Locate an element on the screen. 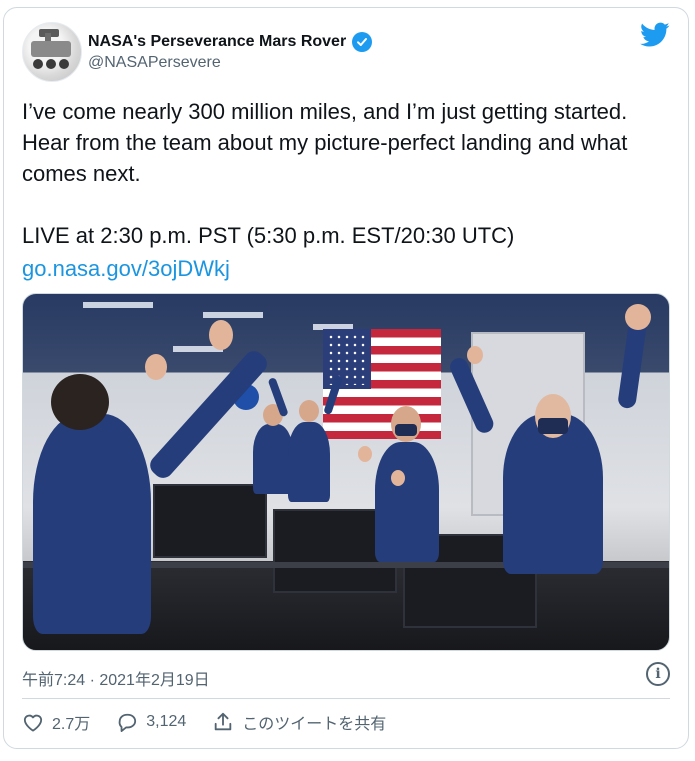 The width and height of the screenshot is (695, 761). like-count: 2.7万 is located at coordinates (71, 724).